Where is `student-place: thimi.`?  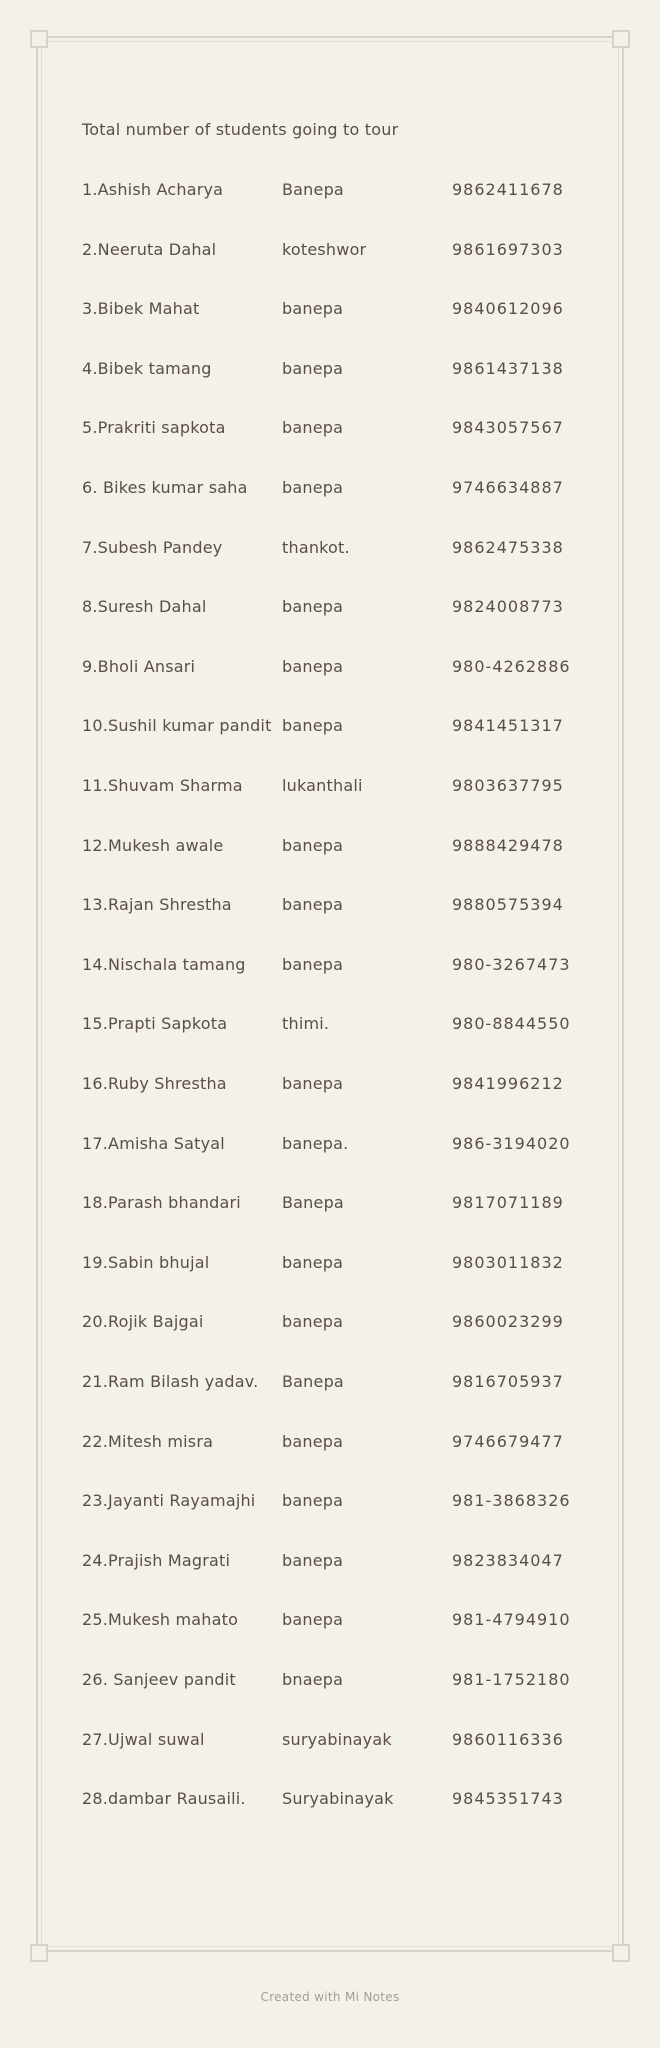
student-place: thimi. is located at coordinates (306, 1024).